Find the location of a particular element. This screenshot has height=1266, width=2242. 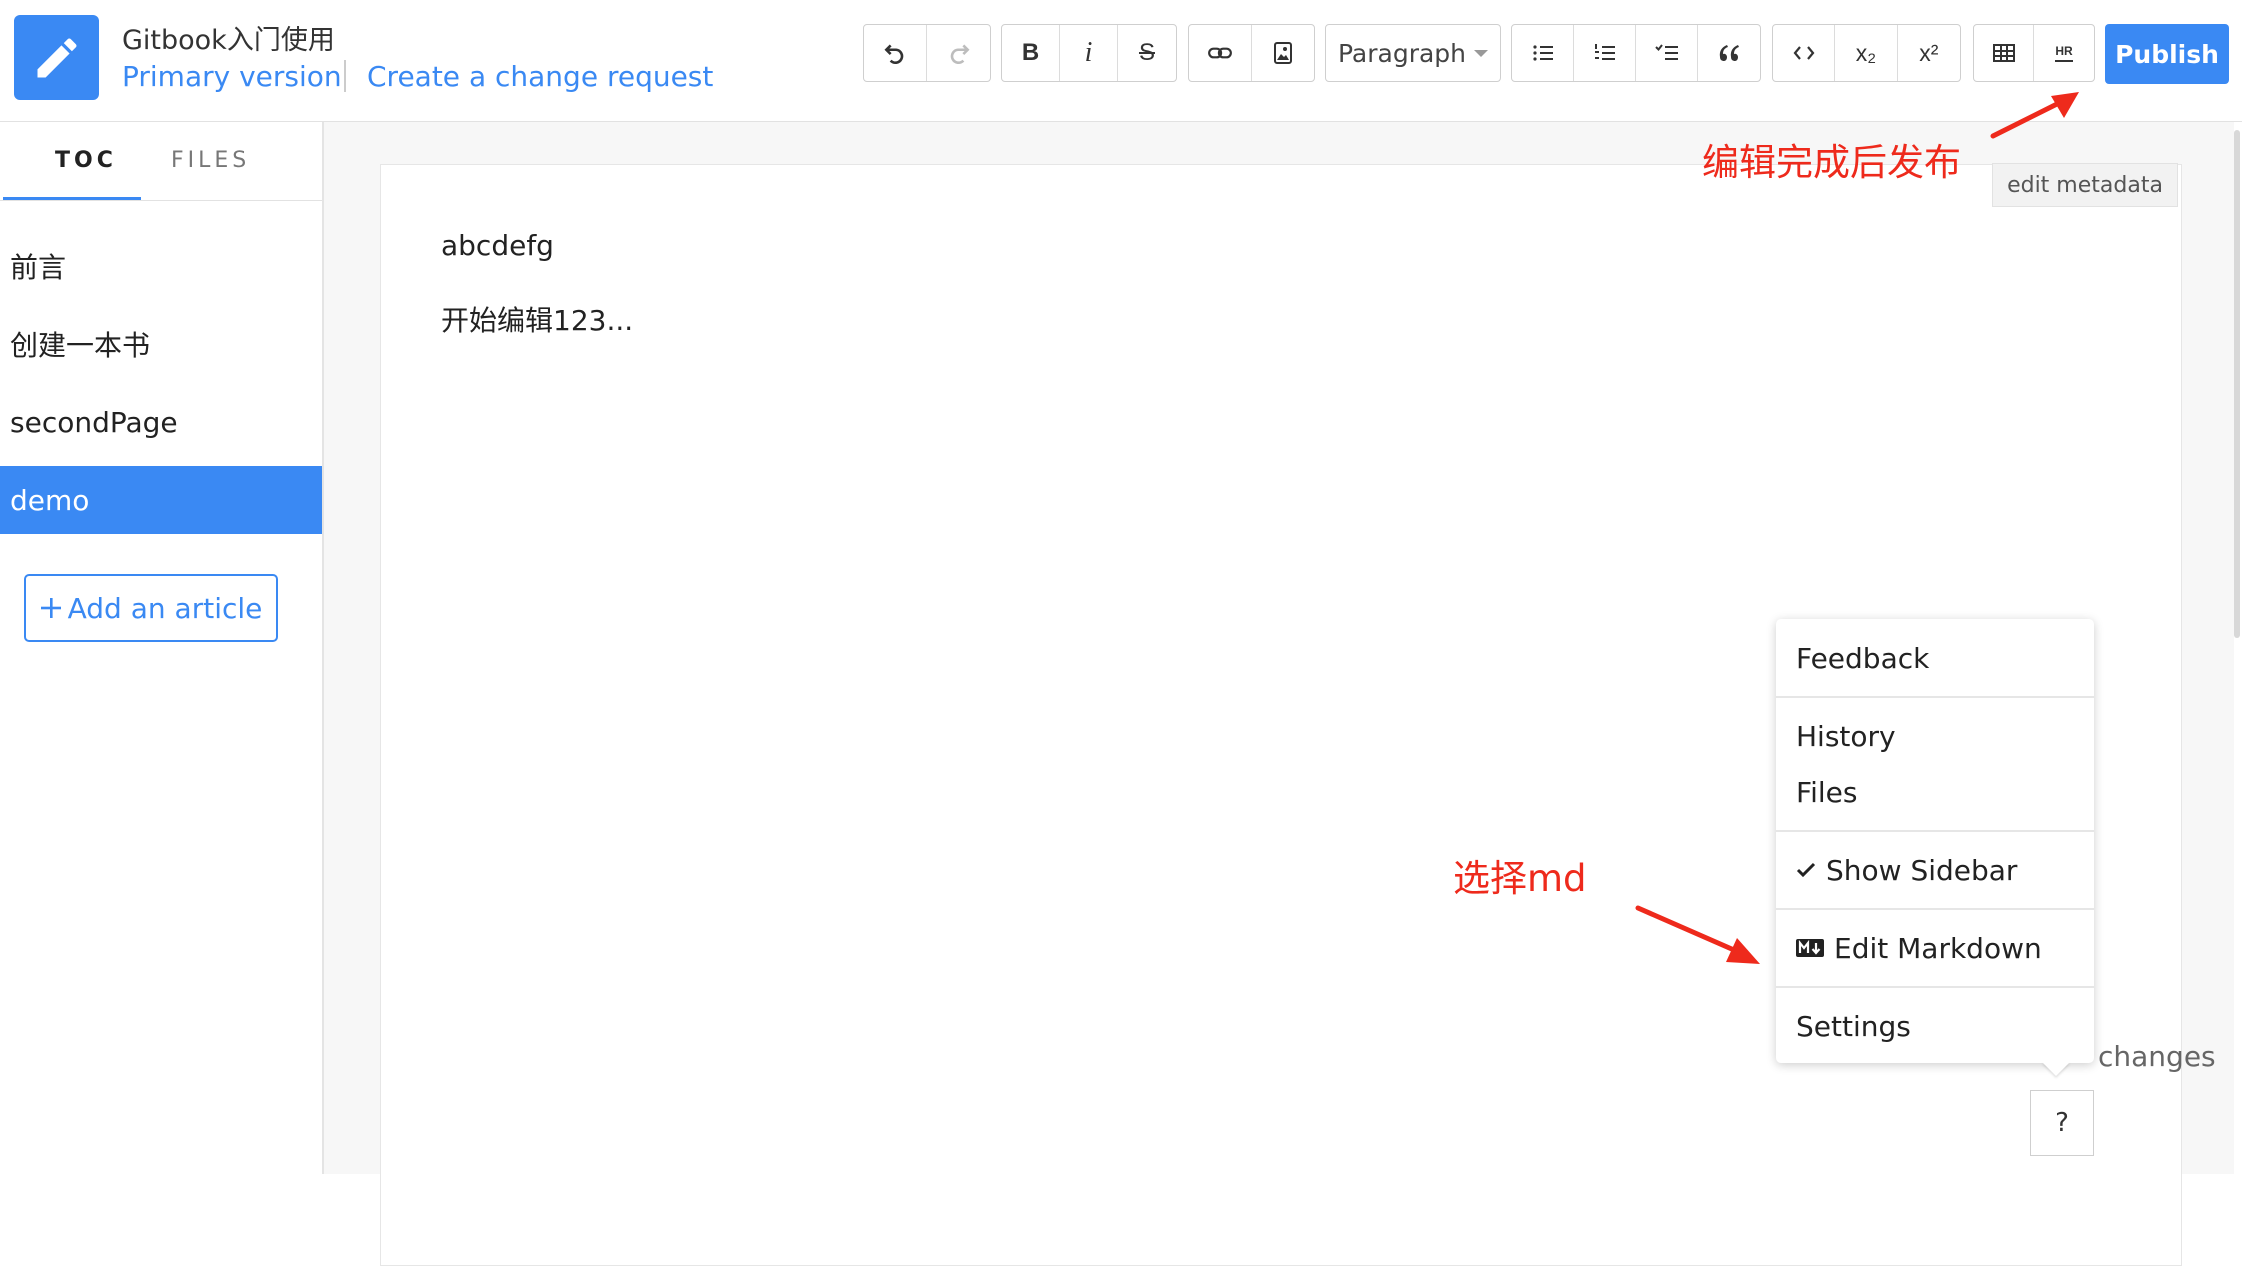

edit-pencil-logo-icon is located at coordinates (56, 57).